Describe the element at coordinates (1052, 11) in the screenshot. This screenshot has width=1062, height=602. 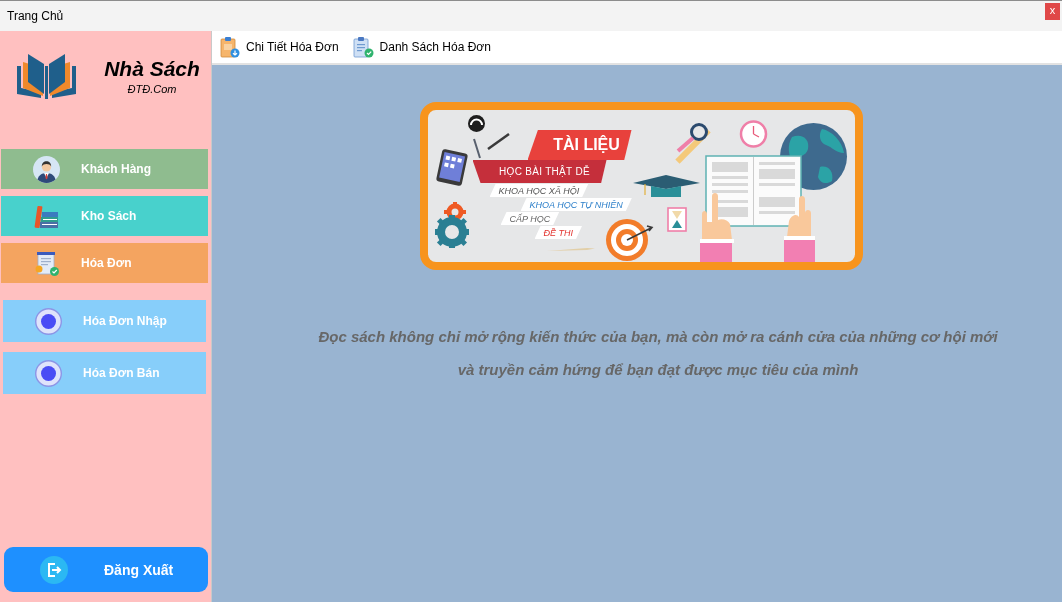
I see `close-button: x` at that location.